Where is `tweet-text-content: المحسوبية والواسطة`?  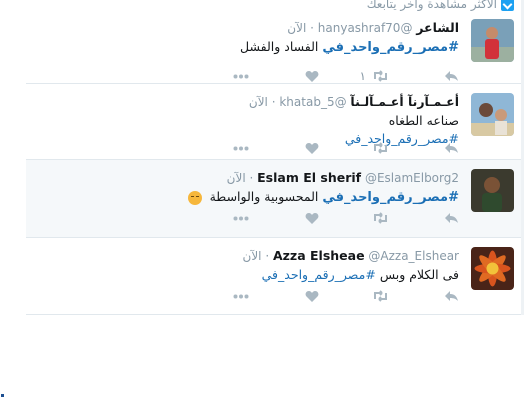 tweet-text-content: المحسوبية والواسطة is located at coordinates (264, 196).